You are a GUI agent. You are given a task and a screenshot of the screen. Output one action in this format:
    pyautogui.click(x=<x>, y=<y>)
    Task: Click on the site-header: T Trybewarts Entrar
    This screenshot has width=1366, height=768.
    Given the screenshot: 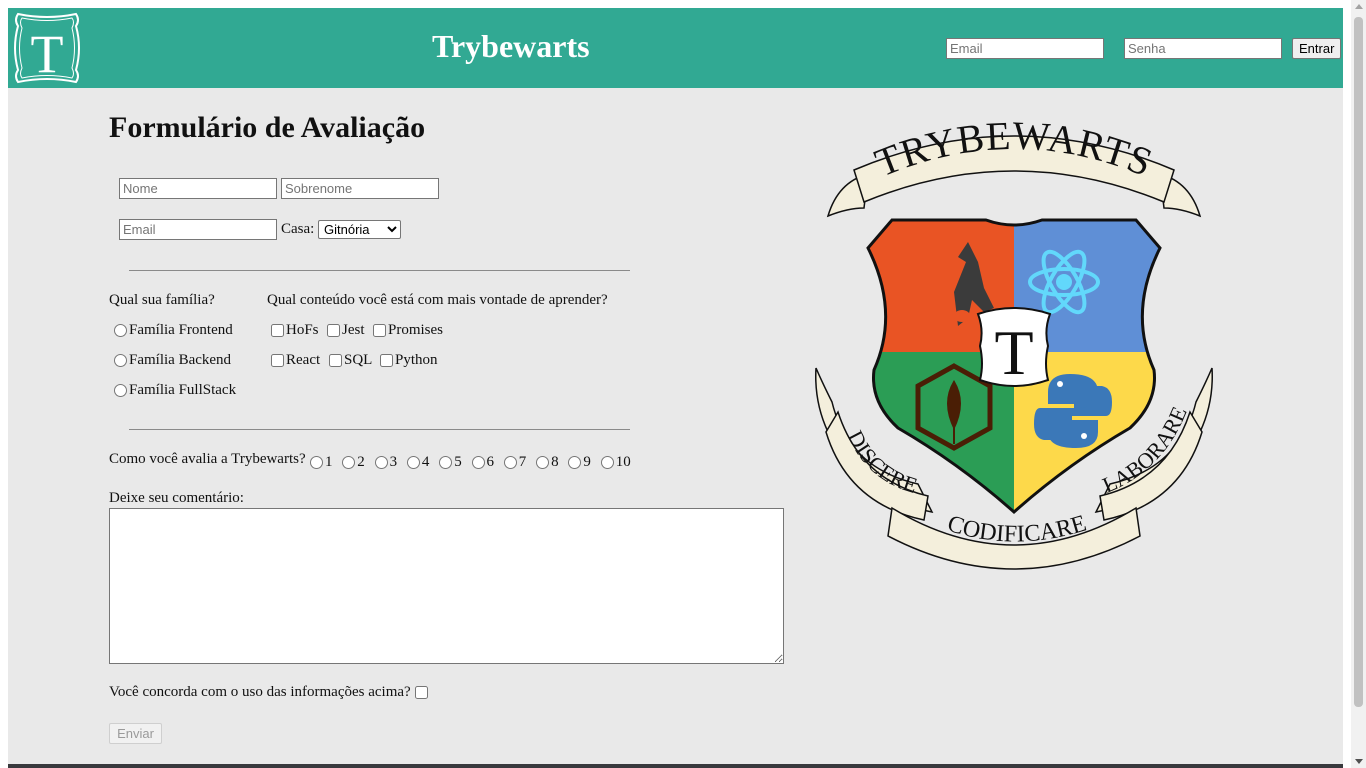 What is the action you would take?
    pyautogui.click(x=675, y=48)
    